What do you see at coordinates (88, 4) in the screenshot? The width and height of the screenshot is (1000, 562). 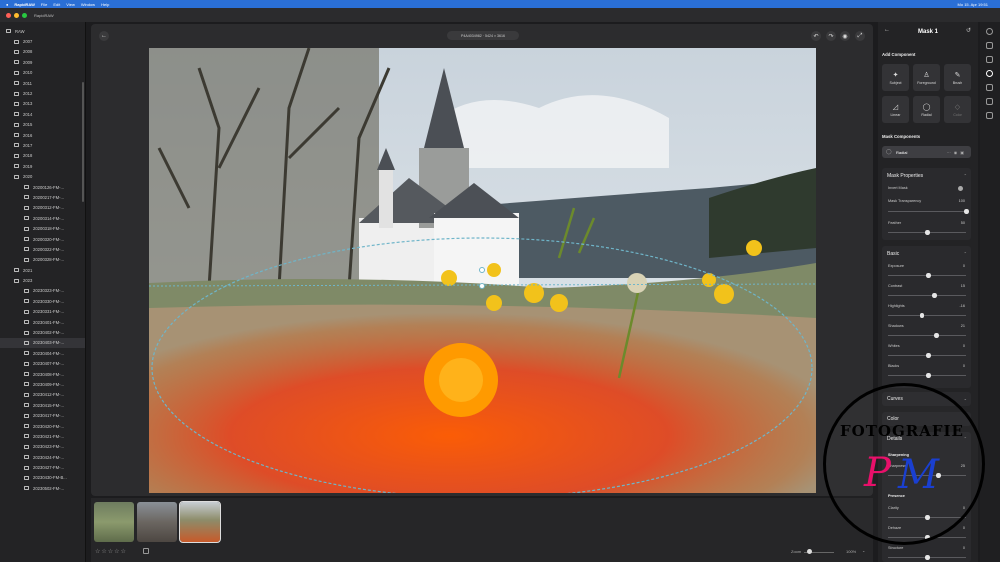 I see `menu-window: Window` at bounding box center [88, 4].